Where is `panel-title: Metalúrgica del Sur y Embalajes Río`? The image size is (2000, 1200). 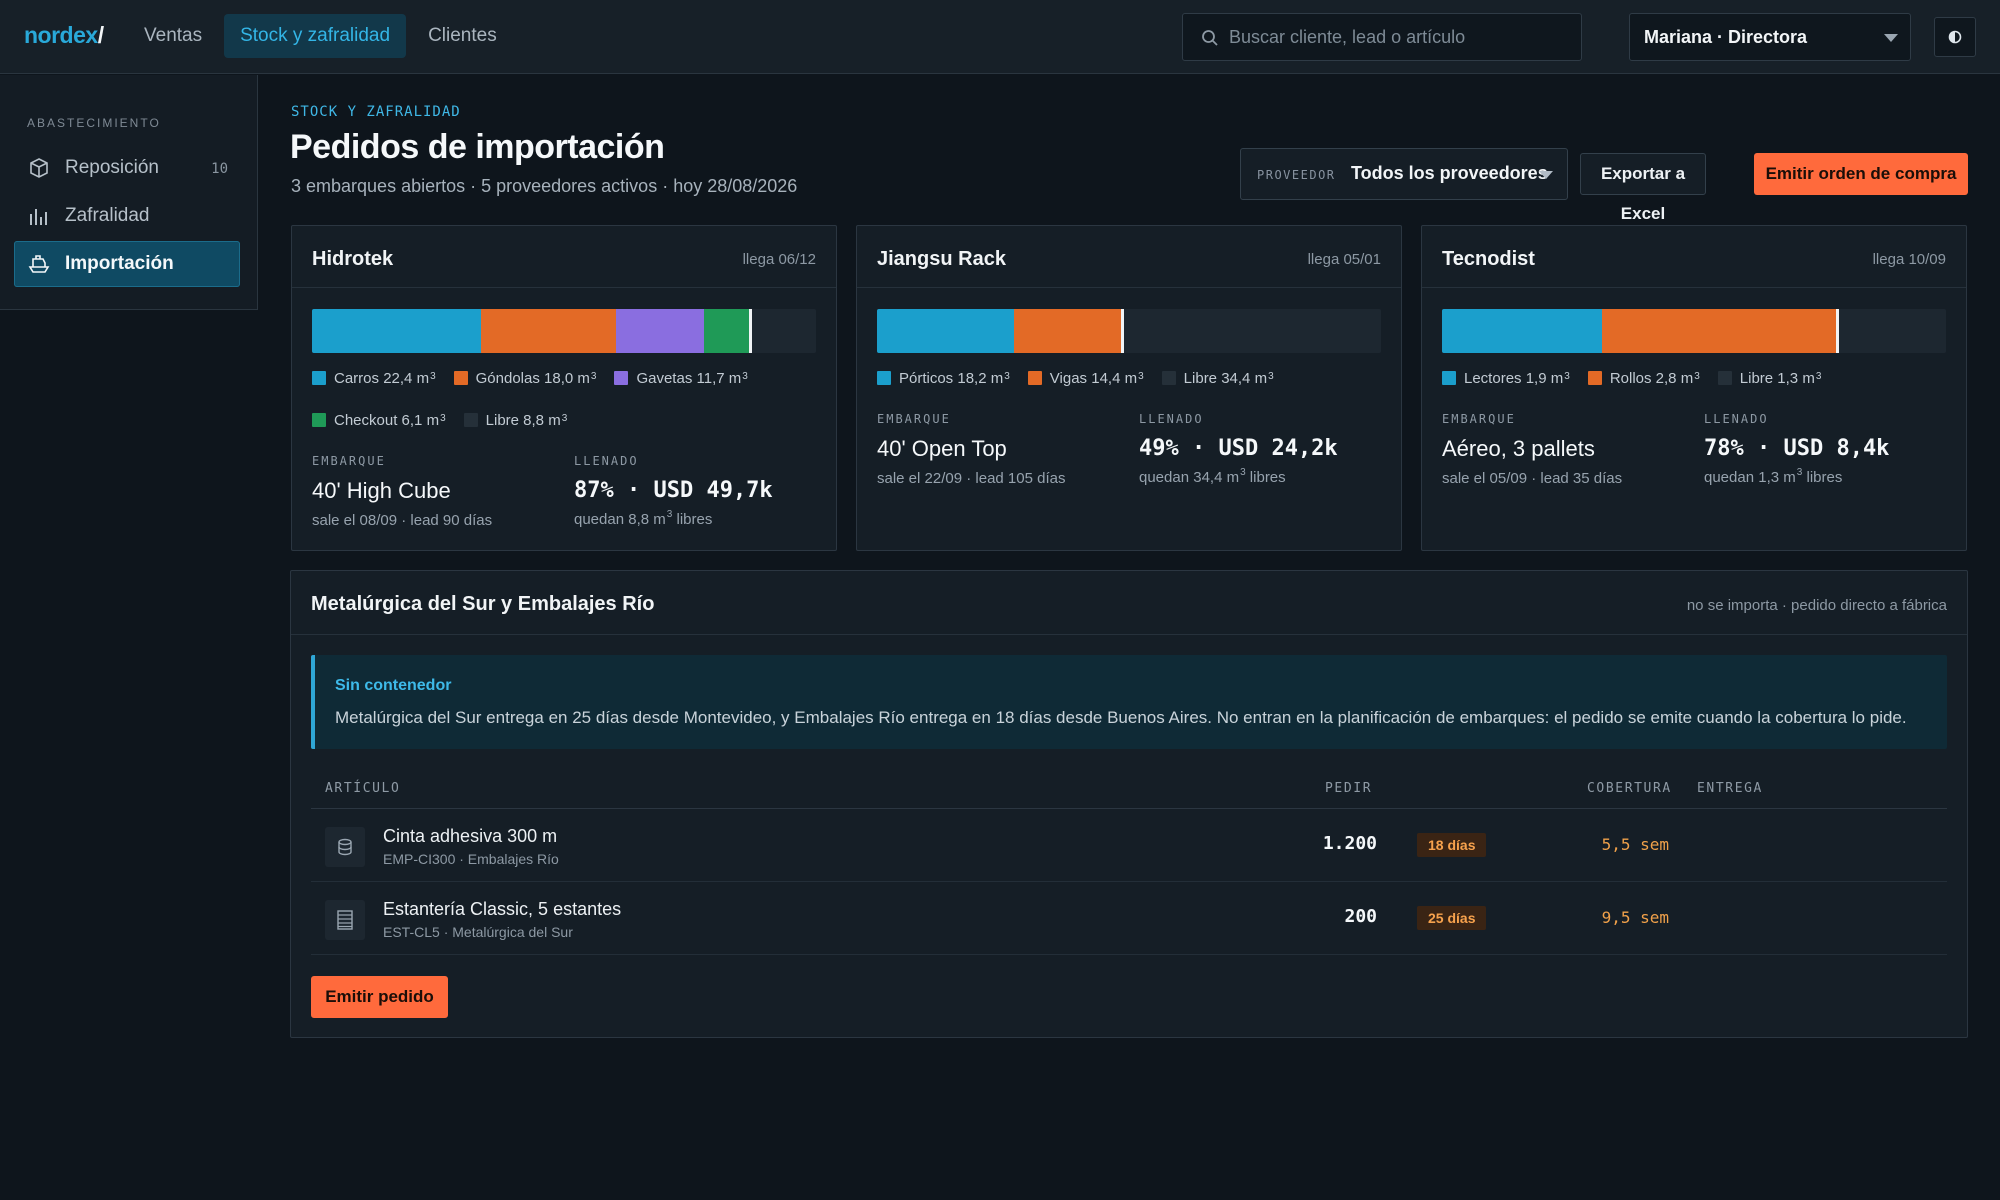
panel-title: Metalúrgica del Sur y Embalajes Río is located at coordinates (483, 604).